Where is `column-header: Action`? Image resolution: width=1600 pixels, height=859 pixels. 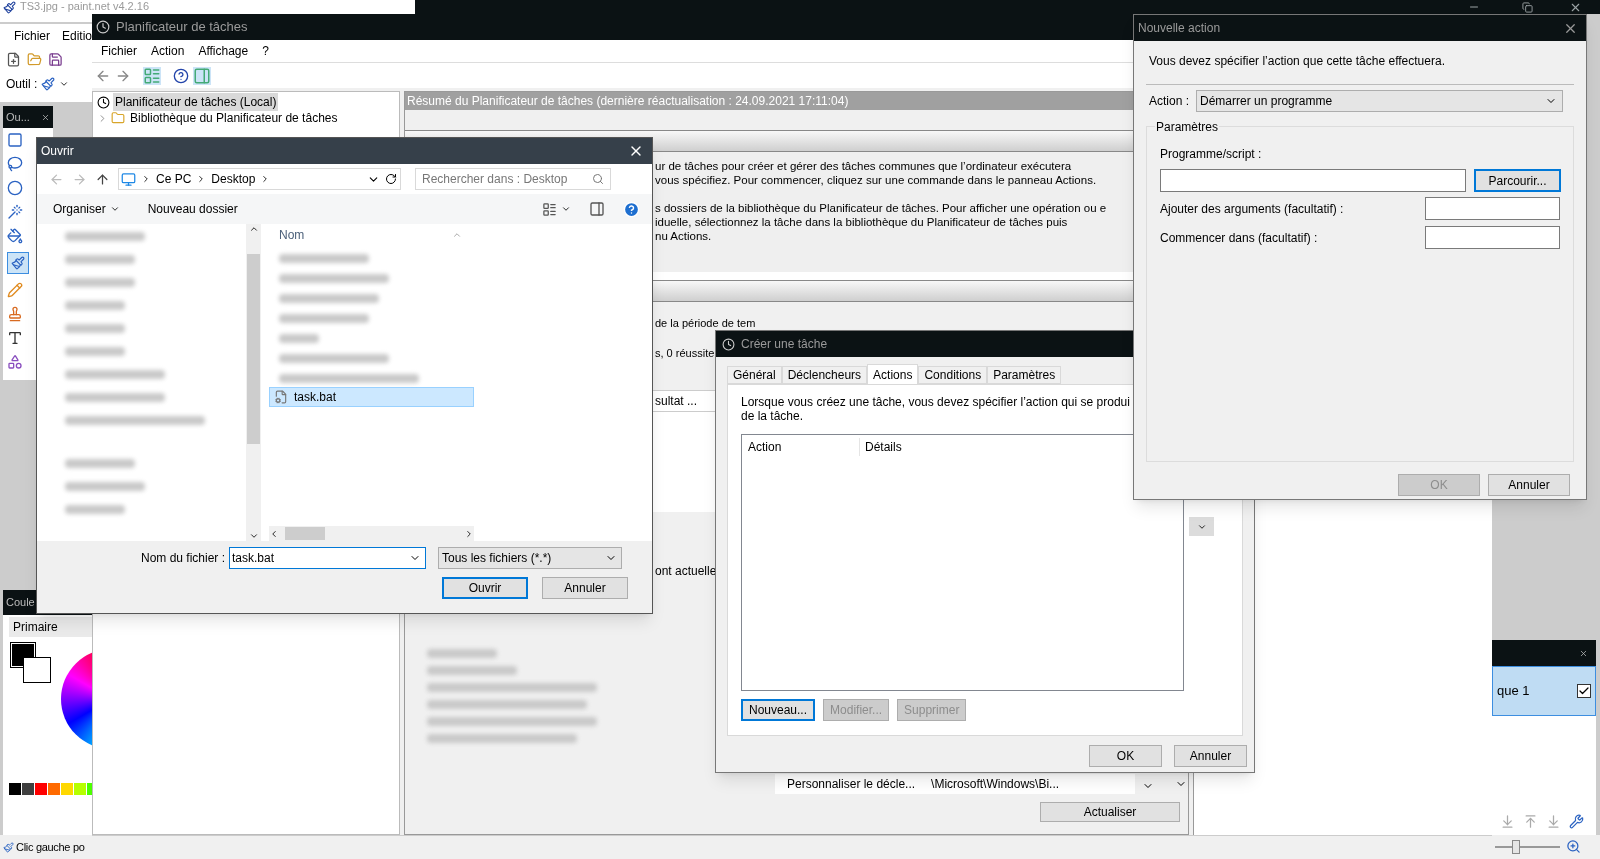
column-header: Action is located at coordinates (801, 447).